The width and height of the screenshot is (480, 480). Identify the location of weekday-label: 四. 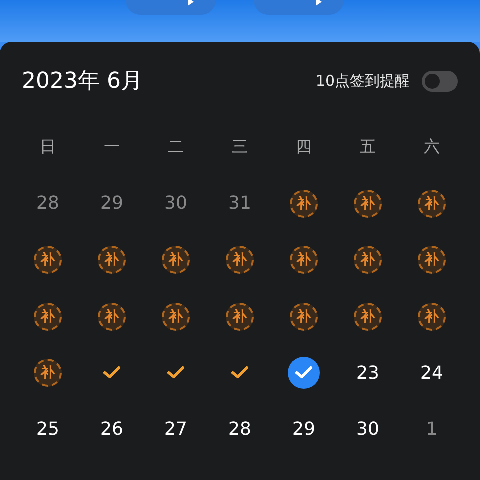
(304, 147).